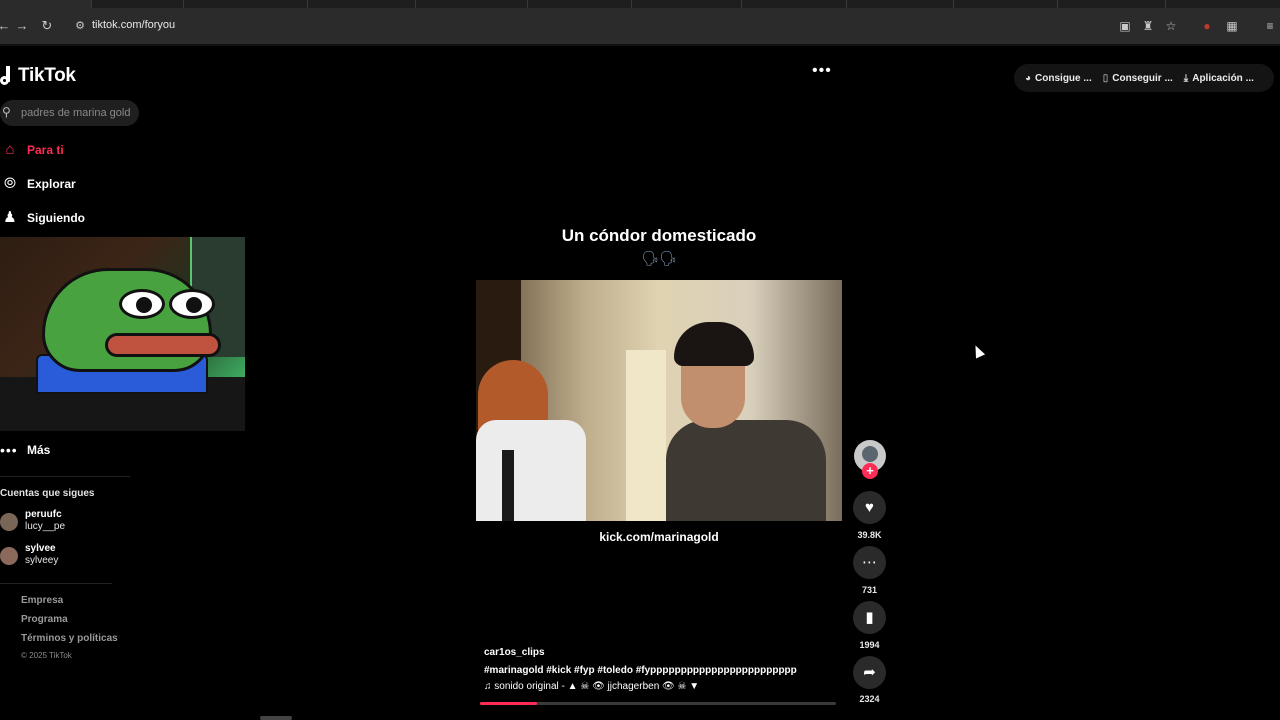 The image size is (1280, 720). I want to click on following-icon: ♟, so click(10, 217).